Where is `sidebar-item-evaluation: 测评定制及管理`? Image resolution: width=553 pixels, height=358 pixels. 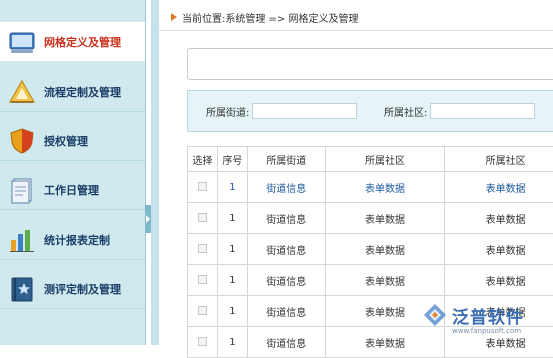
sidebar-item-evaluation: 测评定制及管理 is located at coordinates (72, 289).